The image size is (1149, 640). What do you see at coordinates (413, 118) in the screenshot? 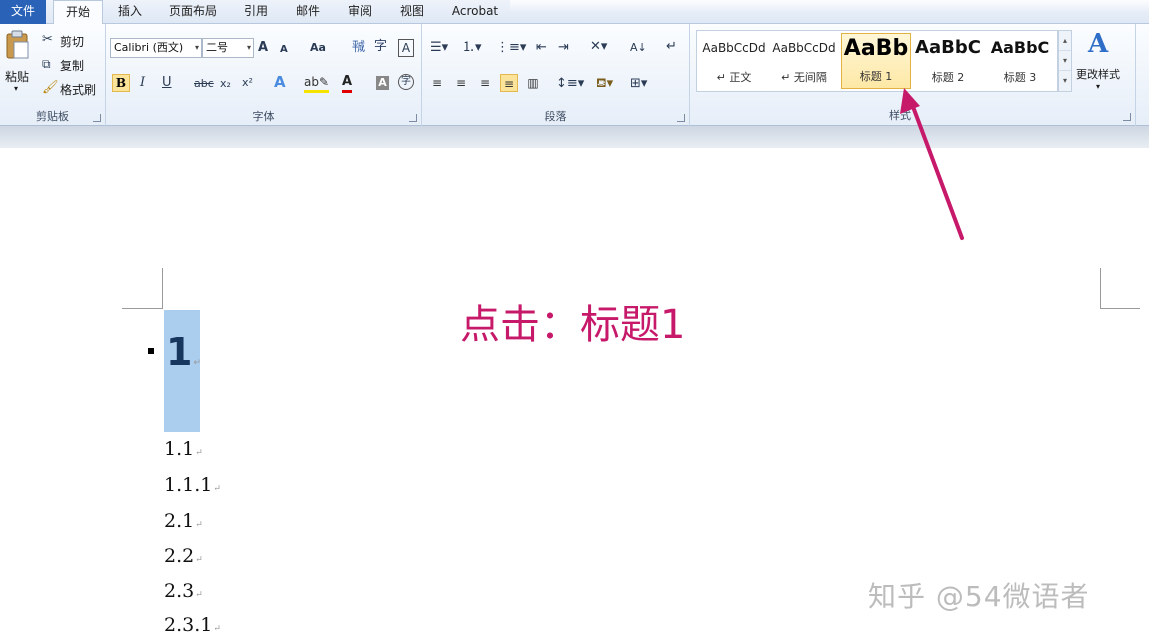
I see `font-launcher-icon` at bounding box center [413, 118].